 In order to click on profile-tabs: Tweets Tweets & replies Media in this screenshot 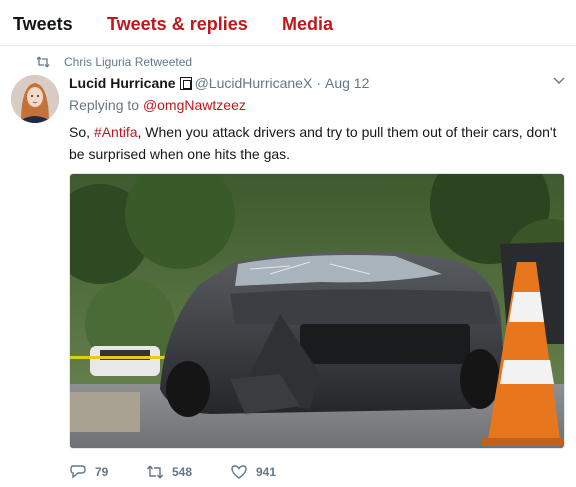, I will do `click(288, 23)`.